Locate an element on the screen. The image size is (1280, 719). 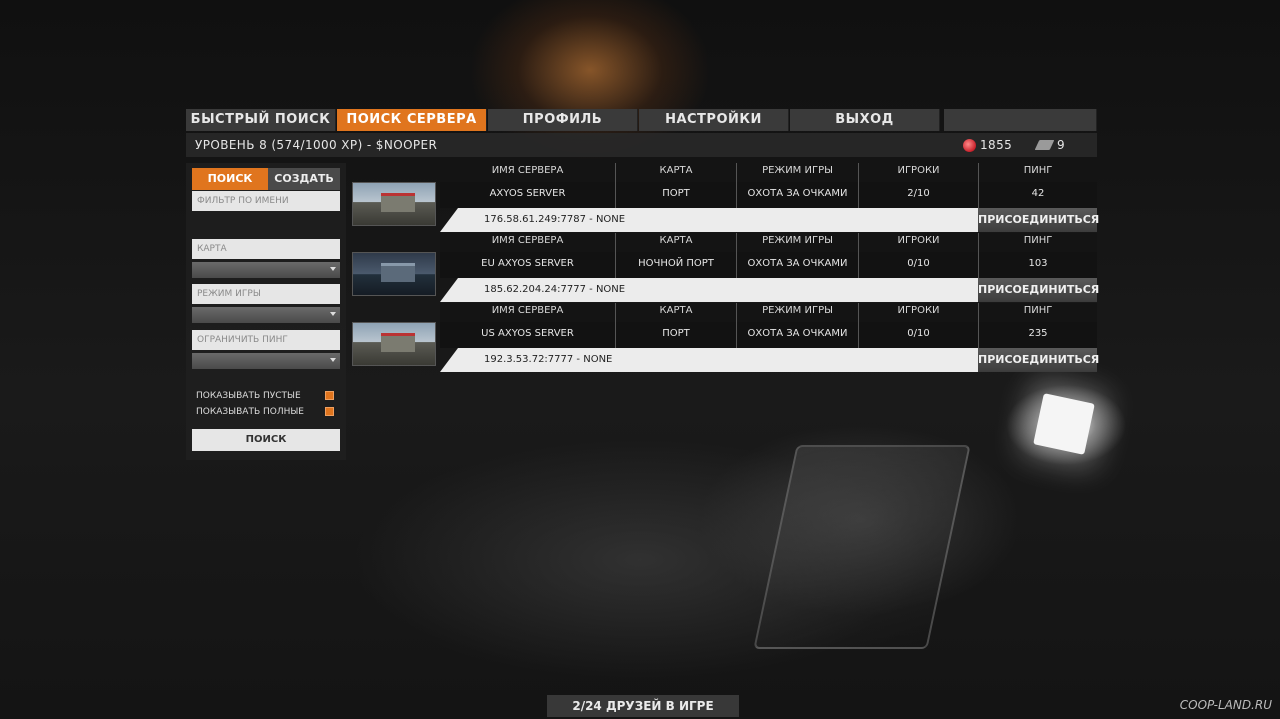
tab-server-search: ПОИСК СЕРВЕРА is located at coordinates (412, 120).